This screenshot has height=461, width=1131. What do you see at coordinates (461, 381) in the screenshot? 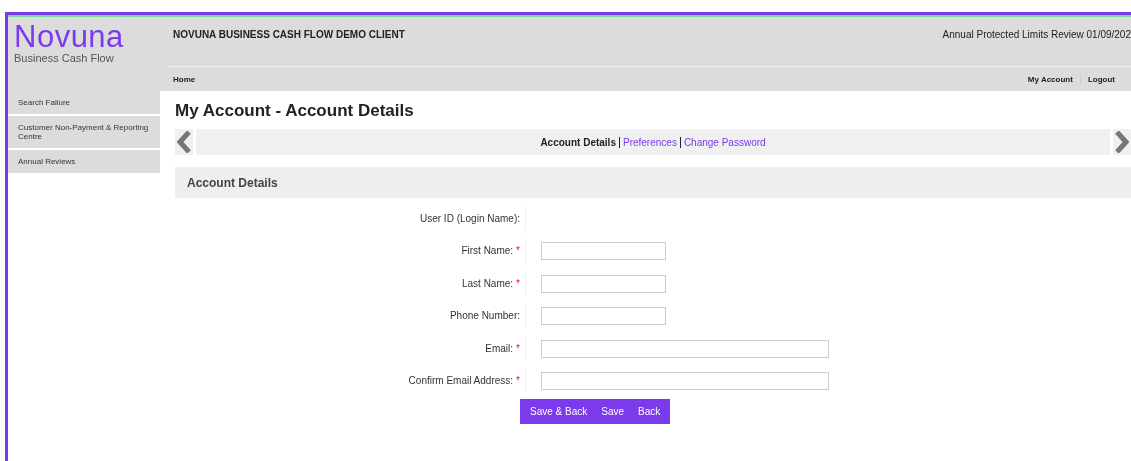
I see `field-label: Confirm Email Address:` at bounding box center [461, 381].